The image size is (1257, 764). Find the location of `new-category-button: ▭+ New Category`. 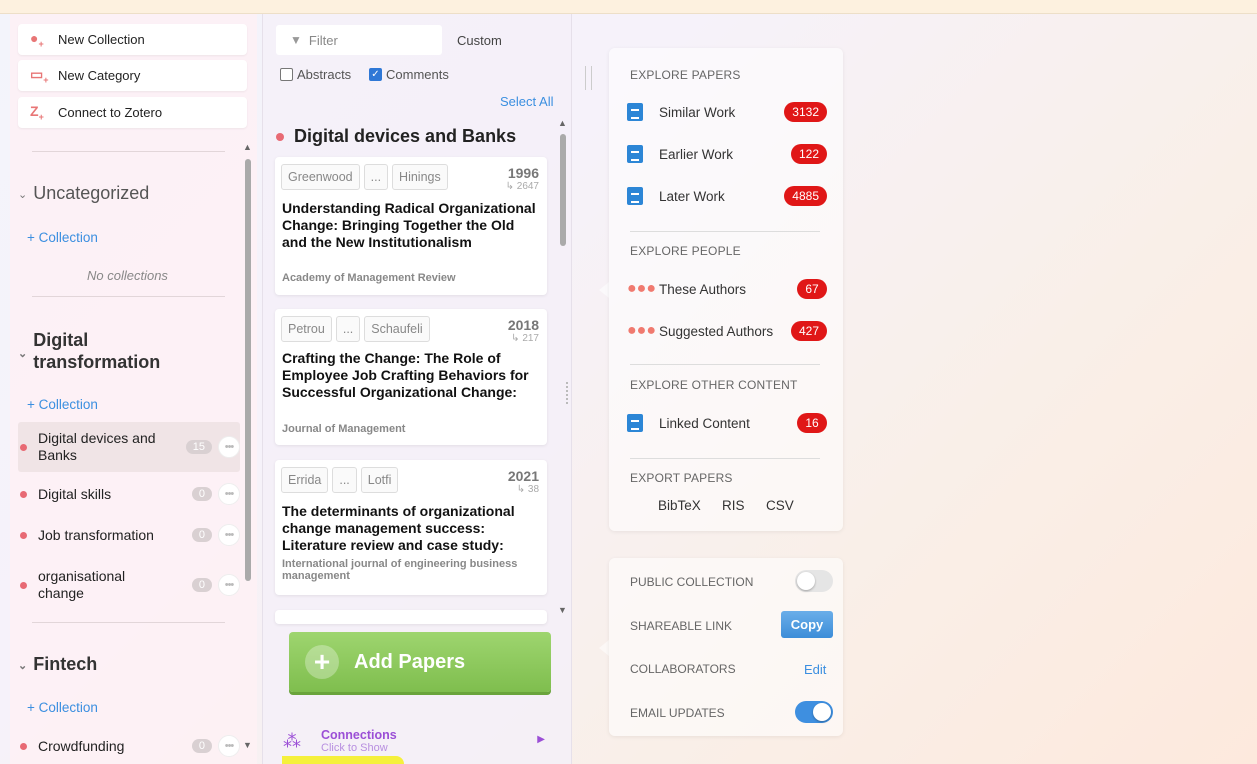

new-category-button: ▭+ New Category is located at coordinates (132, 75).